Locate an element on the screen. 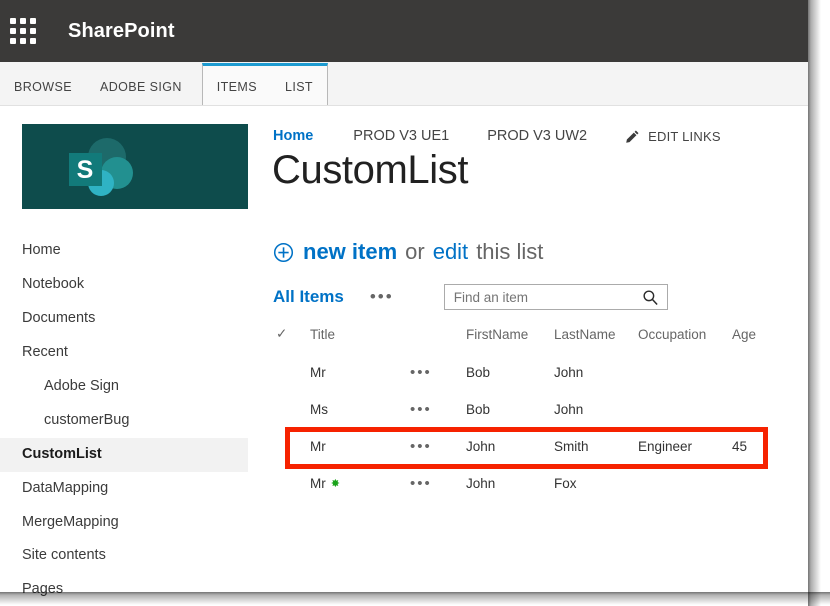 Image resolution: width=830 pixels, height=606 pixels. column-header-title: Title is located at coordinates (354, 338).